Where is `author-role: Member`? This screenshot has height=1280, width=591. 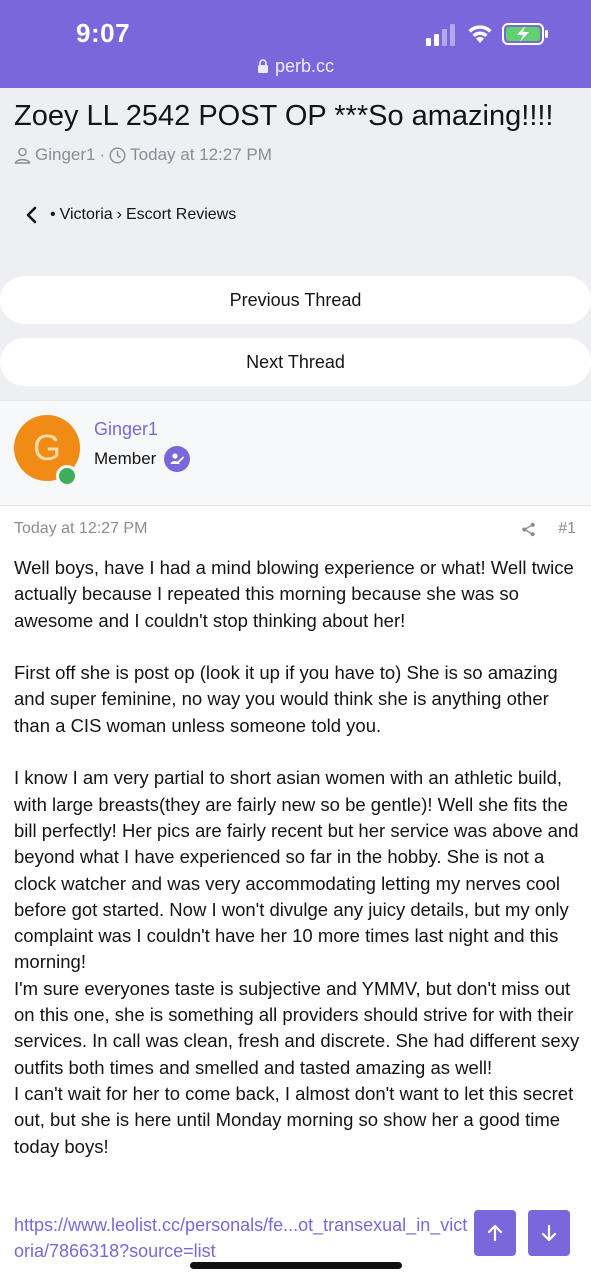
author-role: Member is located at coordinates (142, 459).